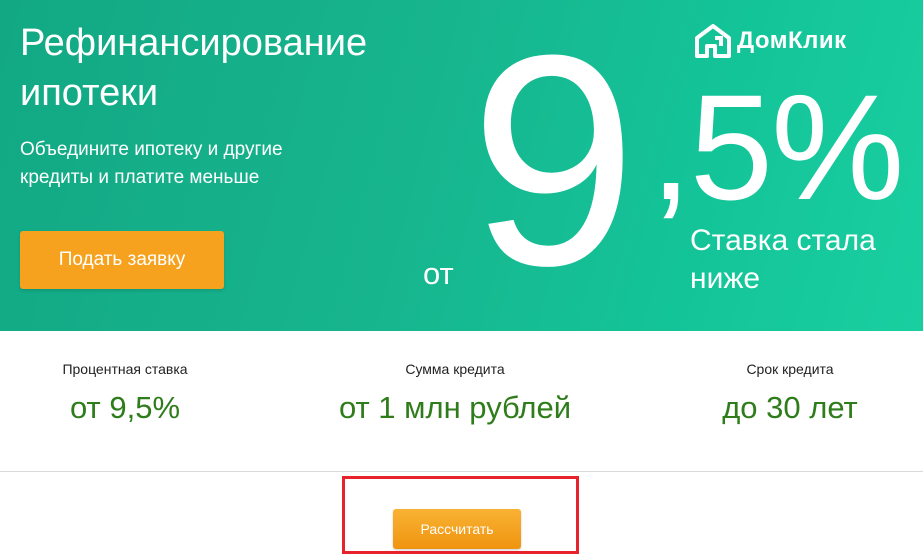 The image size is (923, 554). I want to click on apply-button: Подать заявку, so click(122, 260).